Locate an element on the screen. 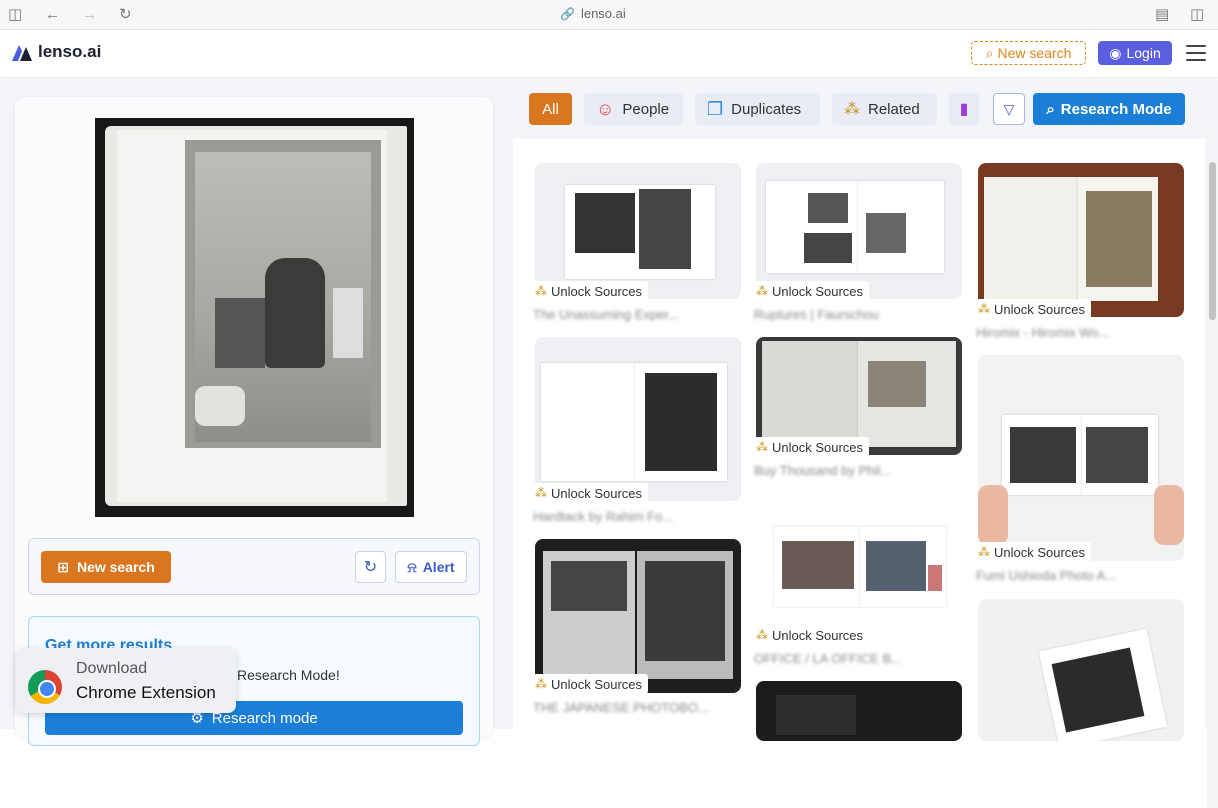 The width and height of the screenshot is (1218, 808). more-filters-icon: ▮ is located at coordinates (964, 109).